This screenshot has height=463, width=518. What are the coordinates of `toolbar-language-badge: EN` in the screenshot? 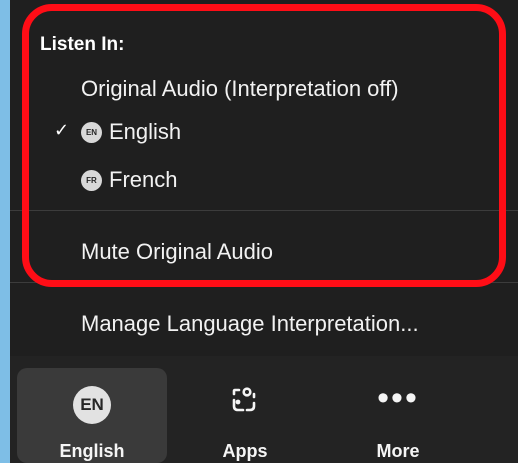 It's located at (92, 405).